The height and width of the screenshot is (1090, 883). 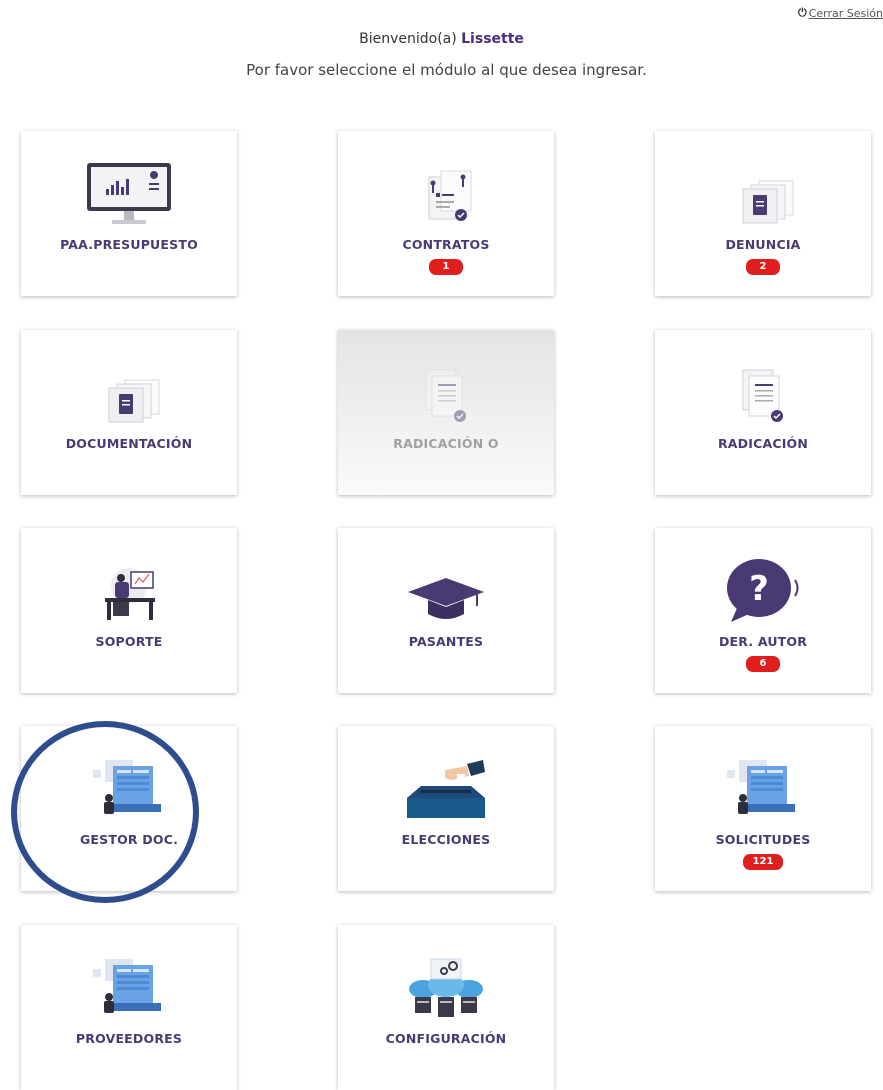 I want to click on monitor-chart-icon, so click(x=129, y=194).